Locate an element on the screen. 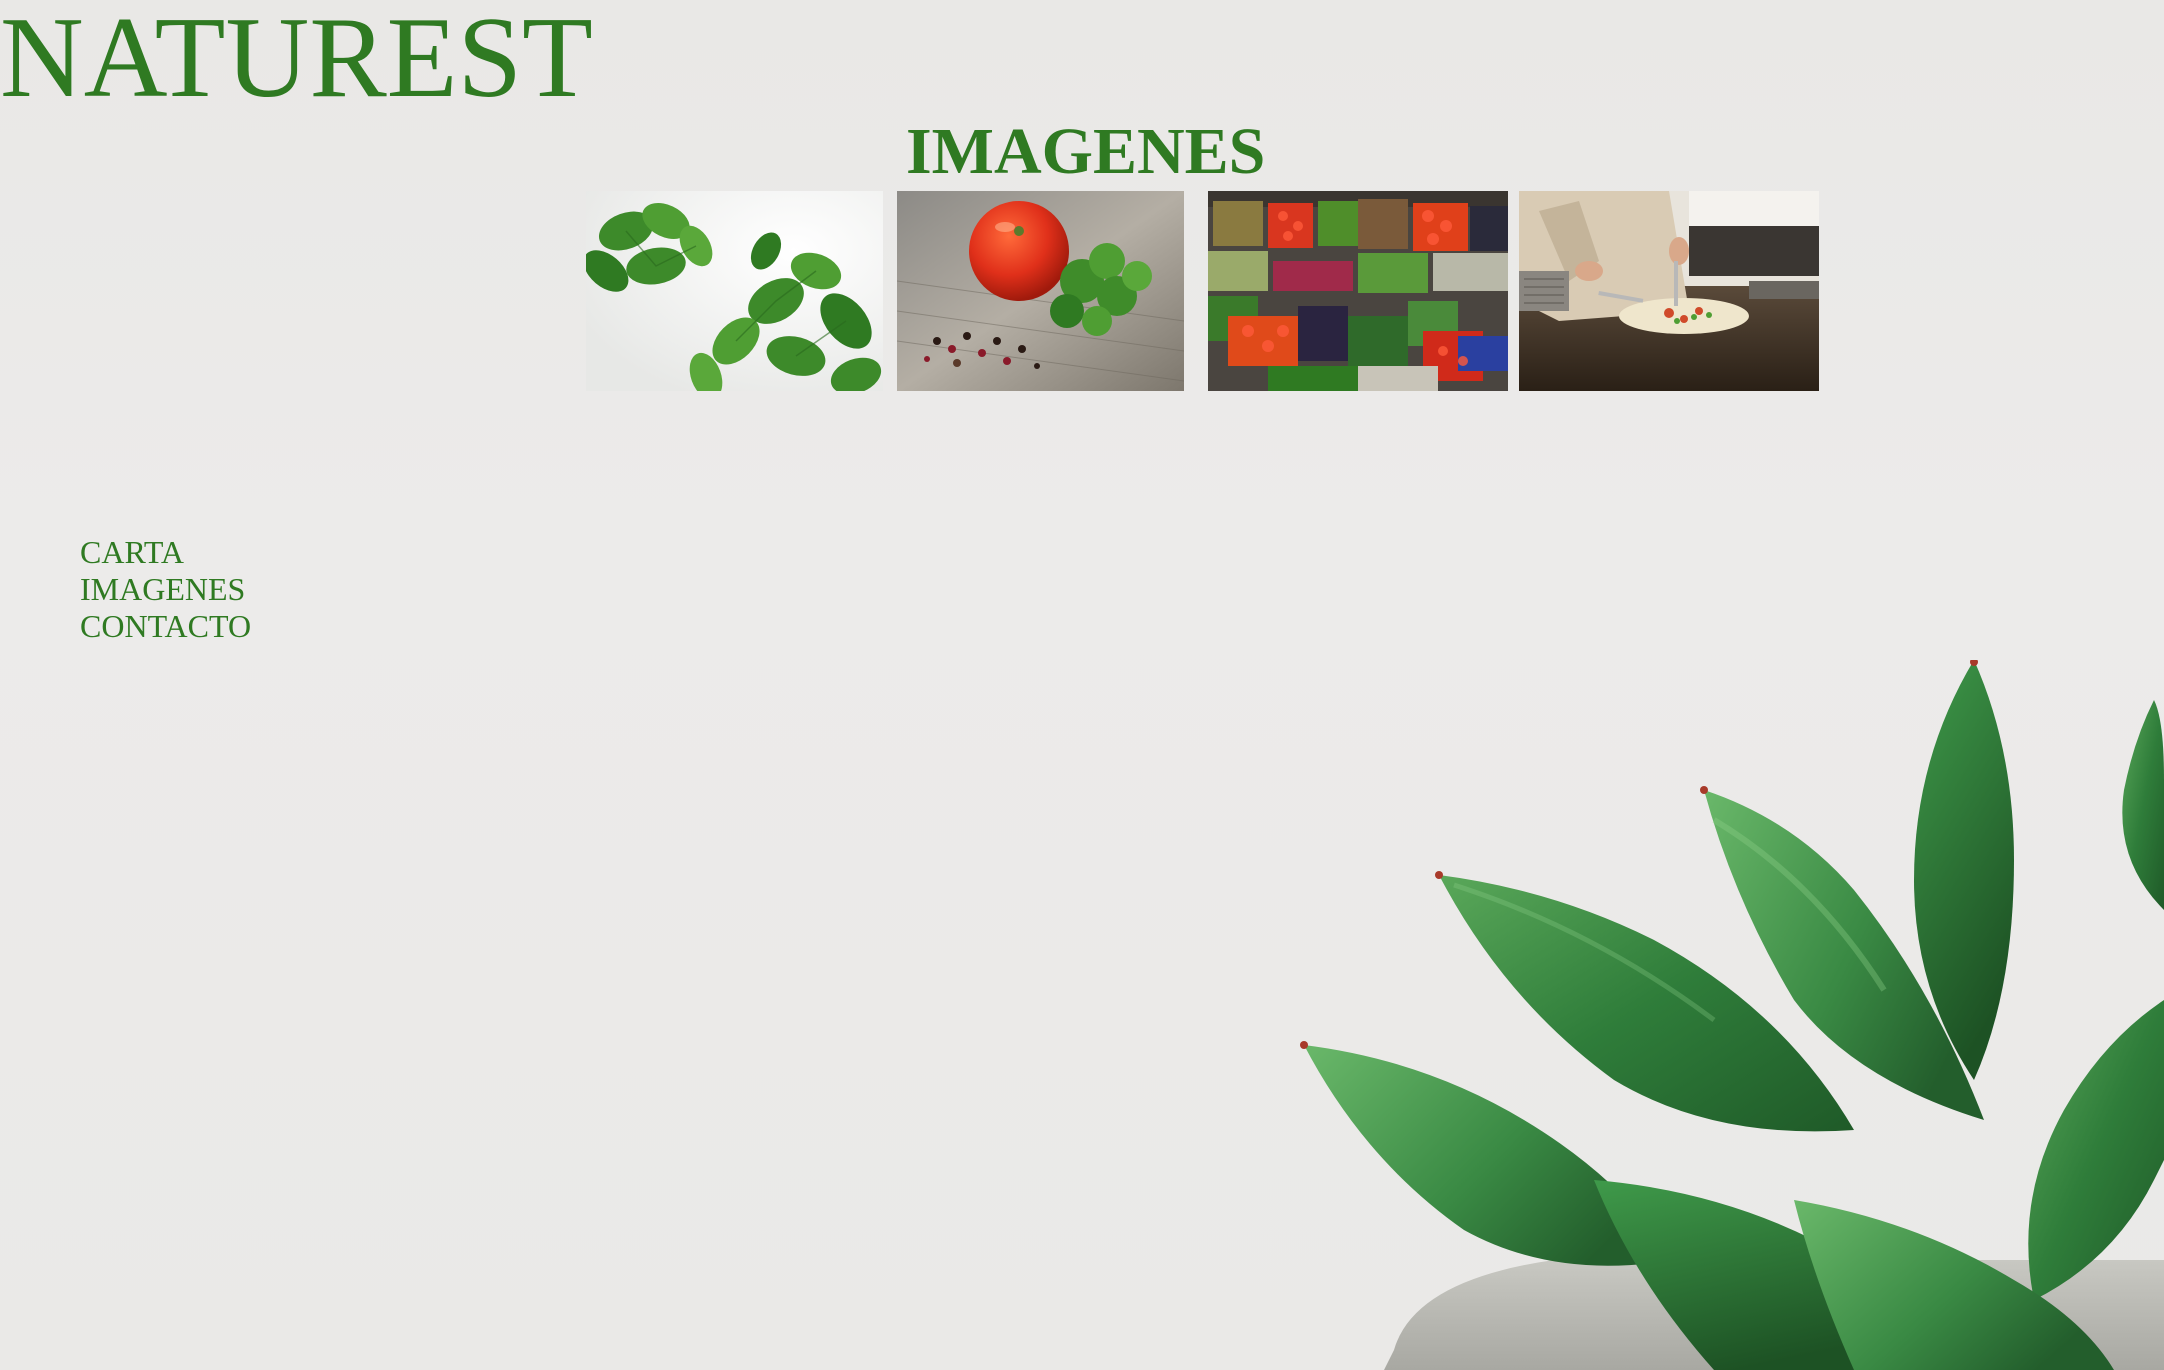 The width and height of the screenshot is (2164, 1370). nav-item-carta: CARTA is located at coordinates (165, 552).